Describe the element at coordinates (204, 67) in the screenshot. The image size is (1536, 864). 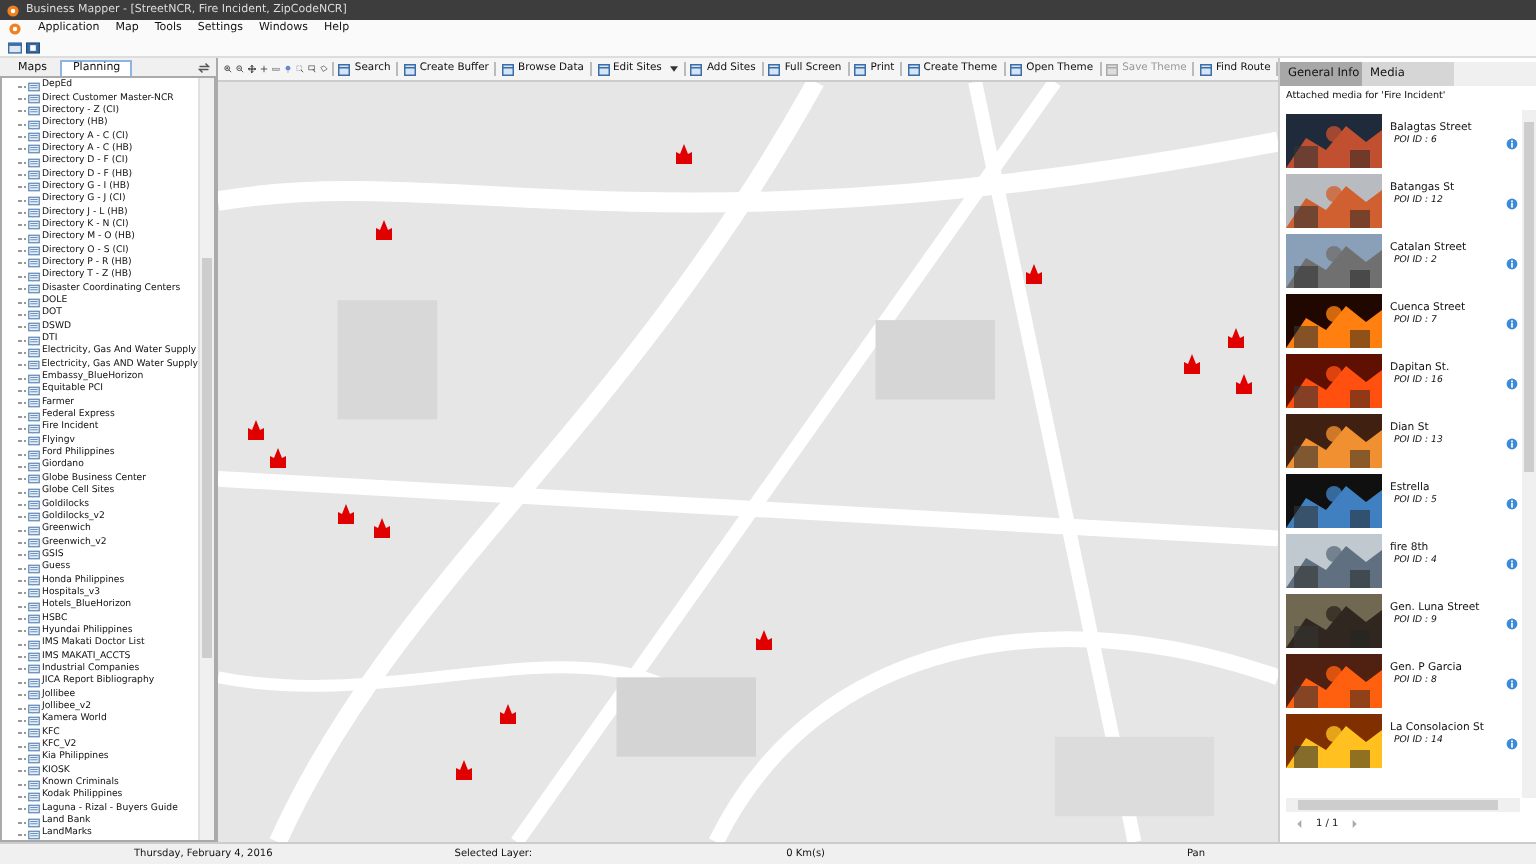
I see `swap-icon` at that location.